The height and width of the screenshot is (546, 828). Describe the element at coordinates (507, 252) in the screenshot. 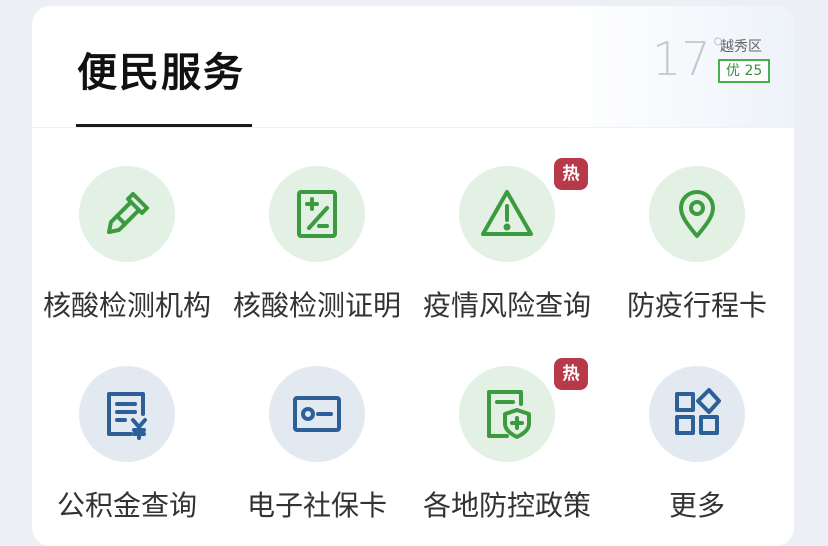

I see `service-epidemic-risk-query: 热 疫情风险查询` at that location.